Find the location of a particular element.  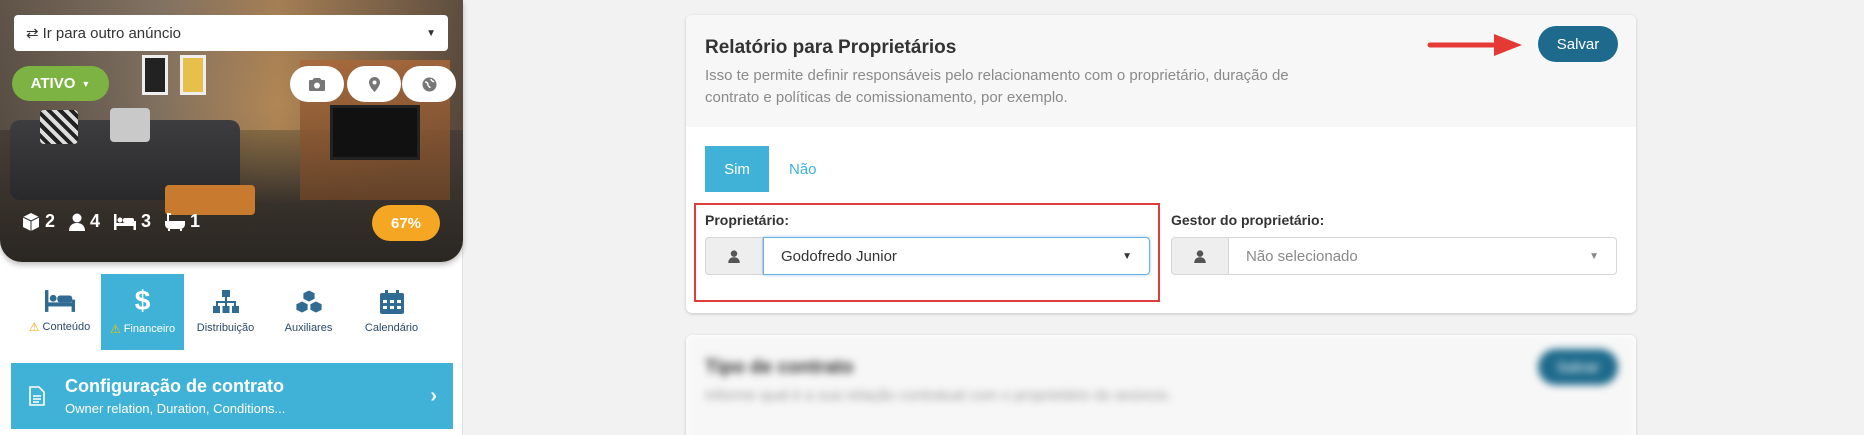

tab-financeiro: $ ⚠ Financeiro is located at coordinates (142, 312).